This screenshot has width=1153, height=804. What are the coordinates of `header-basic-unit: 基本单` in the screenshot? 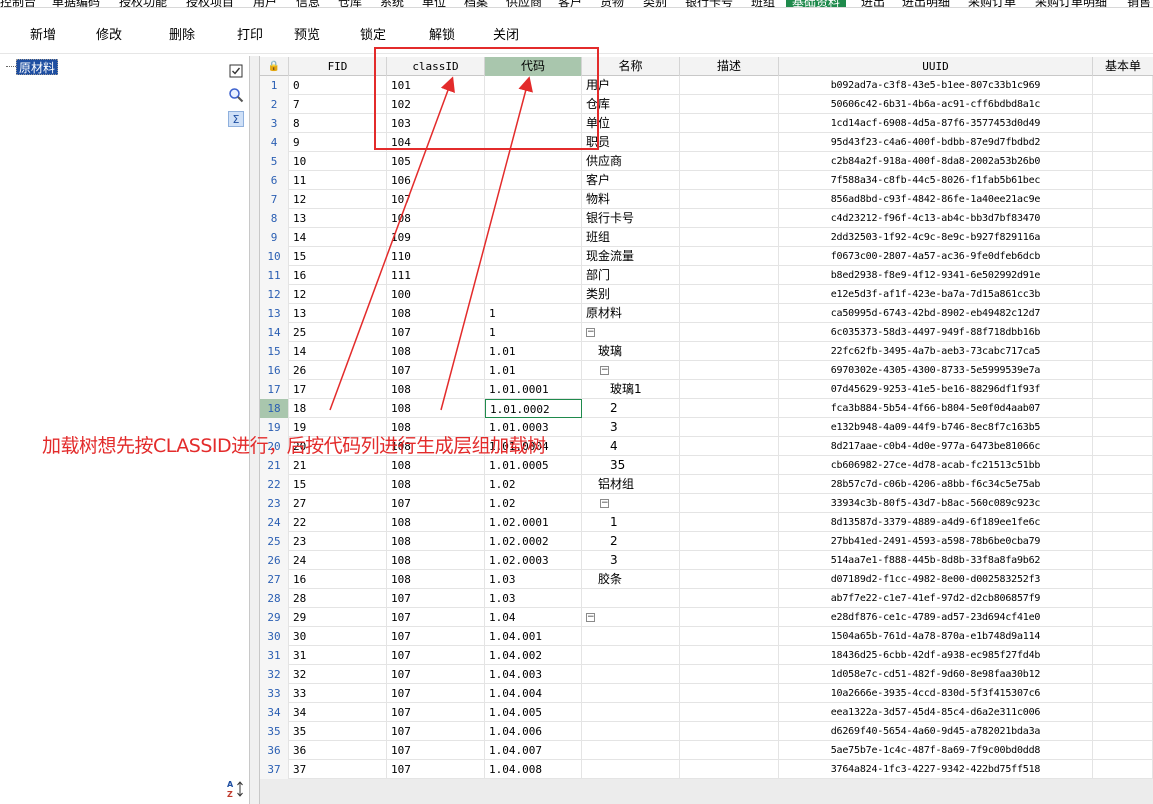 It's located at (1123, 66).